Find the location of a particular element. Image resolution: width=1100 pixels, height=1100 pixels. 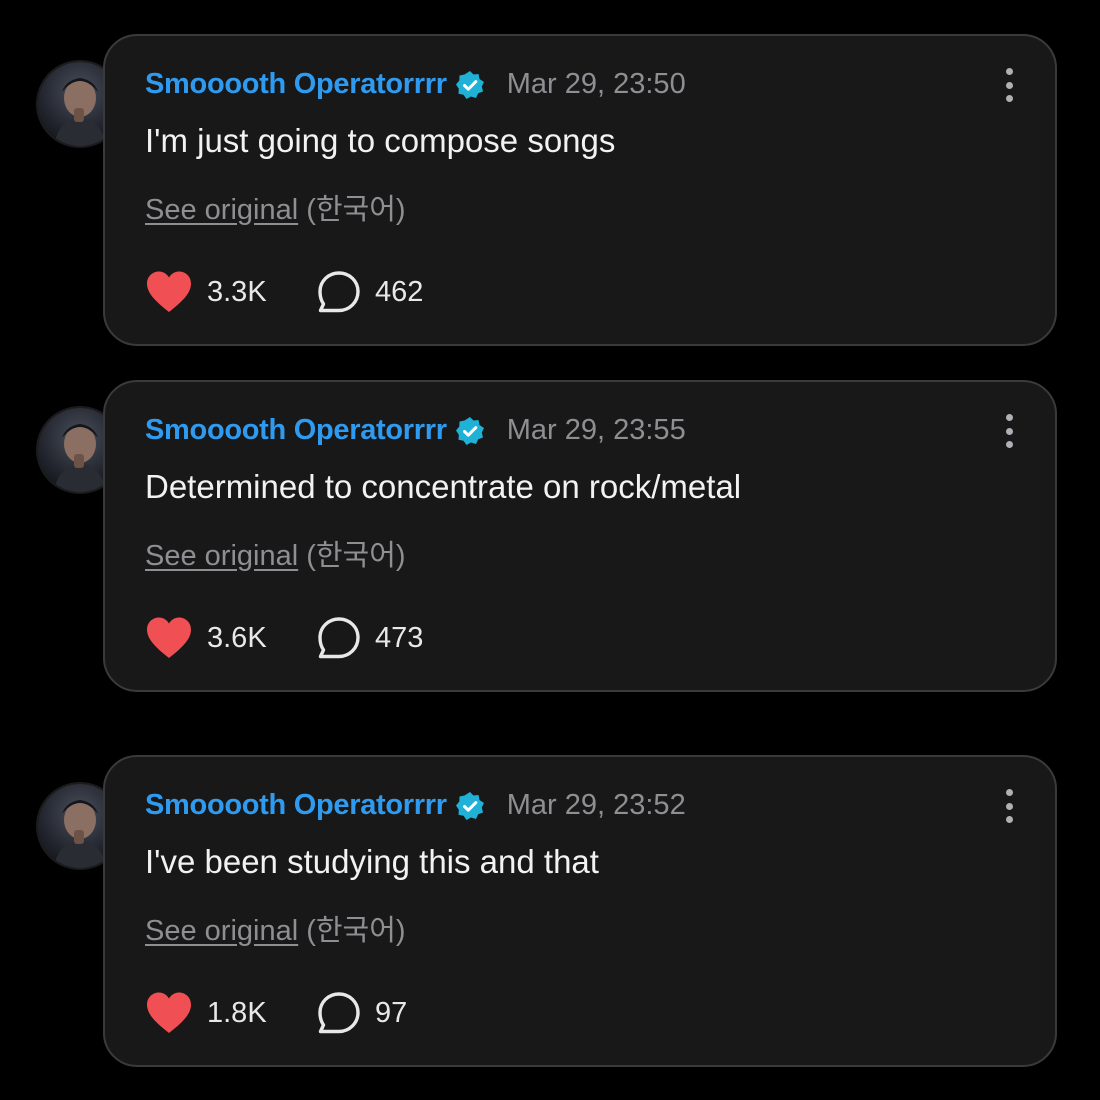

post-header: Smooooth Operatorrrr Mar 29, 23:52 is located at coordinates (415, 805).